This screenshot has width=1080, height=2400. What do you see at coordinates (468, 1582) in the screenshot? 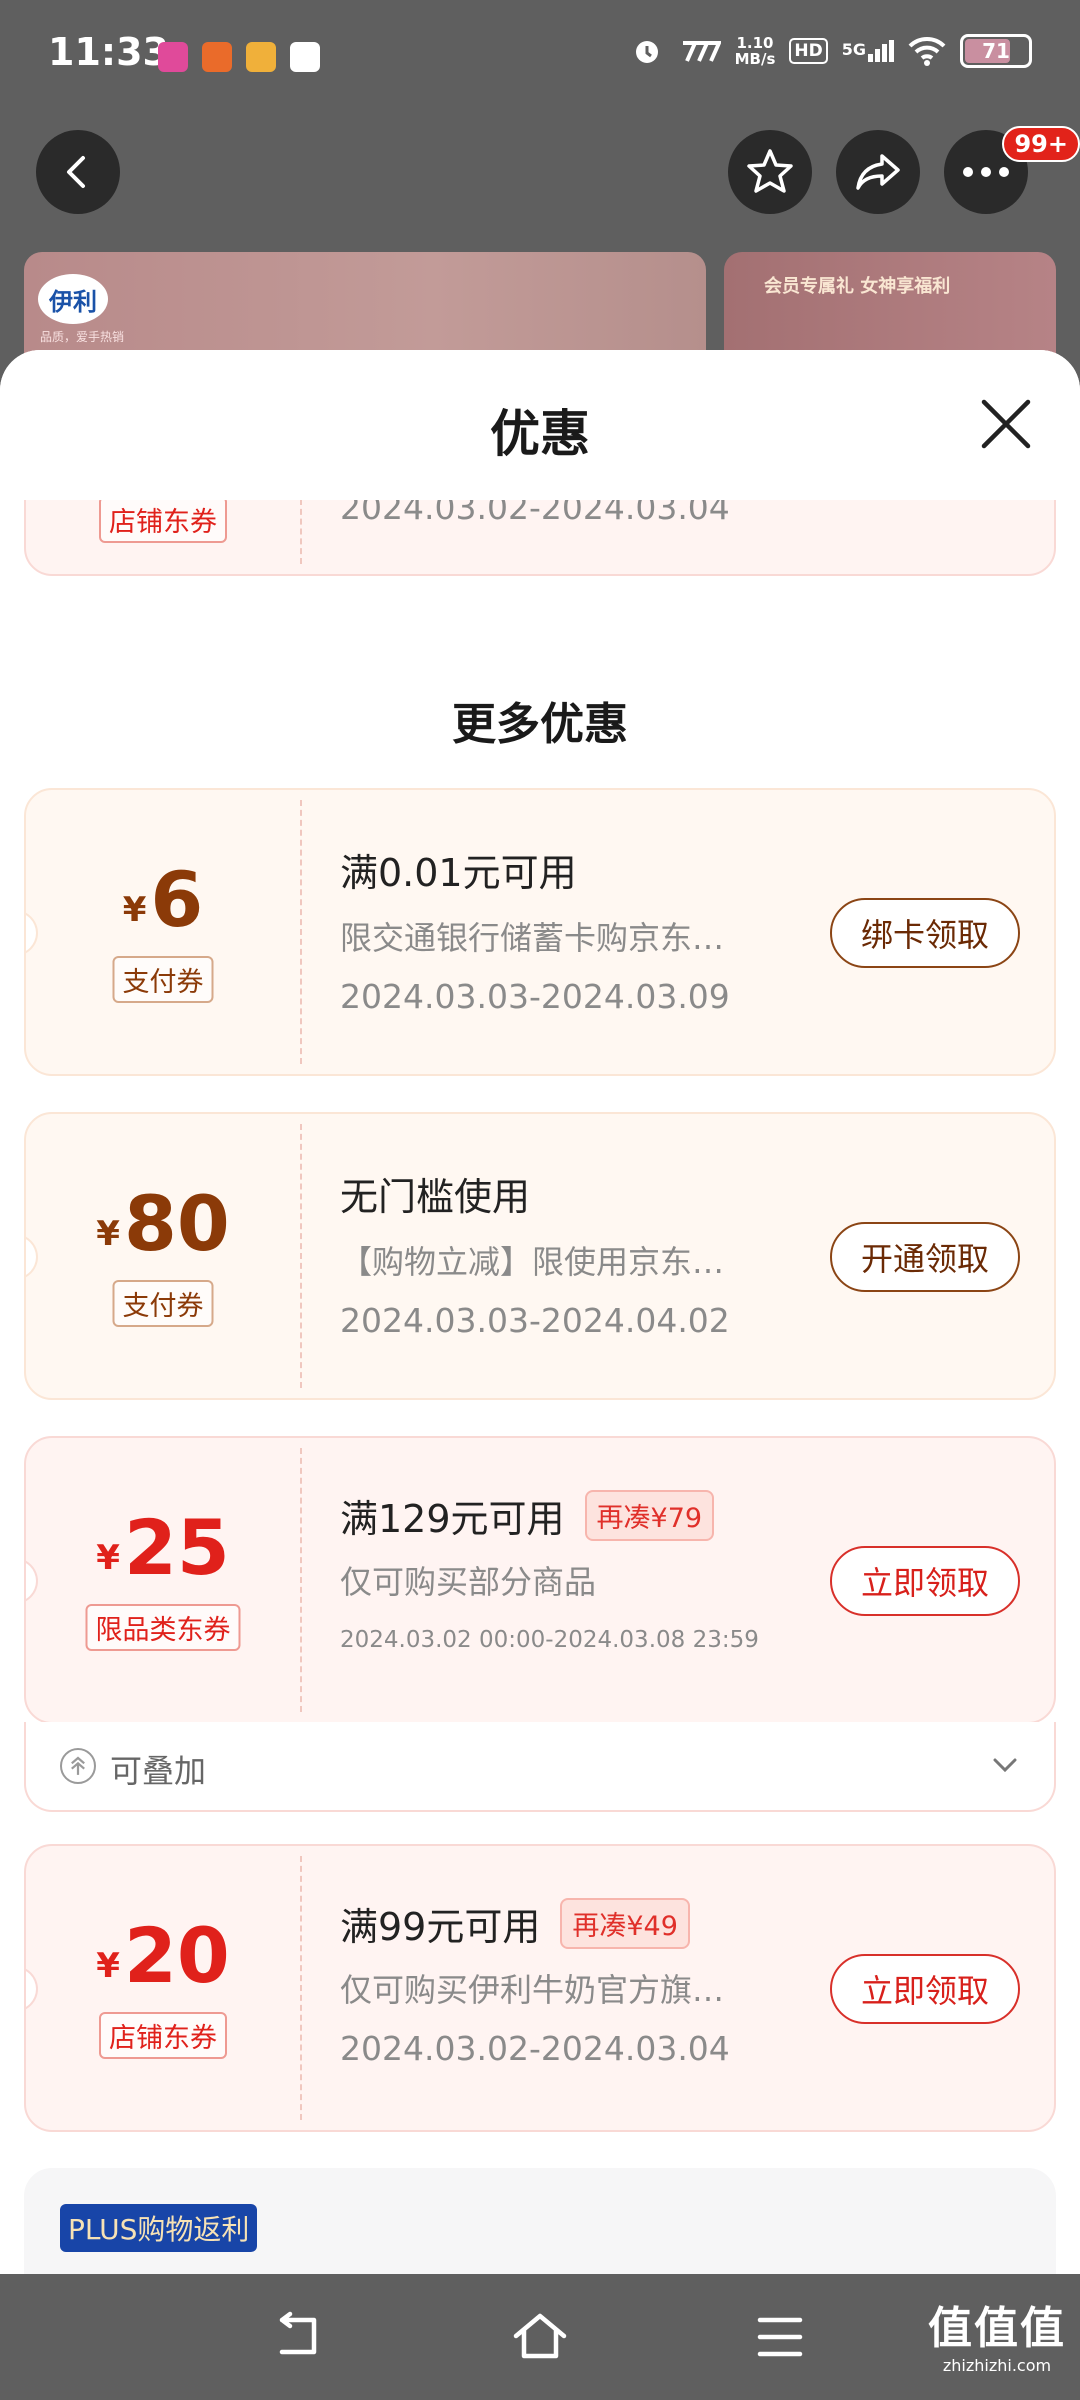
I see `coupon-description: 仅可购买部分商品` at bounding box center [468, 1582].